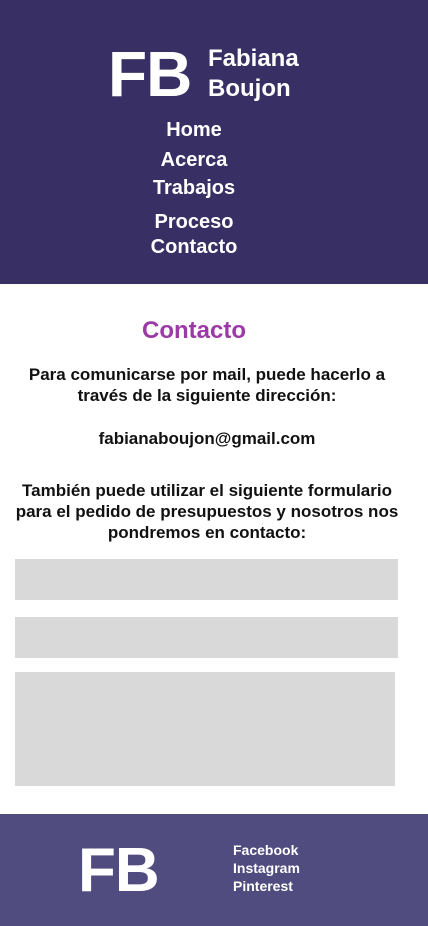 The width and height of the screenshot is (428, 926). Describe the element at coordinates (265, 850) in the screenshot. I see `facebook-link: Facebook` at that location.